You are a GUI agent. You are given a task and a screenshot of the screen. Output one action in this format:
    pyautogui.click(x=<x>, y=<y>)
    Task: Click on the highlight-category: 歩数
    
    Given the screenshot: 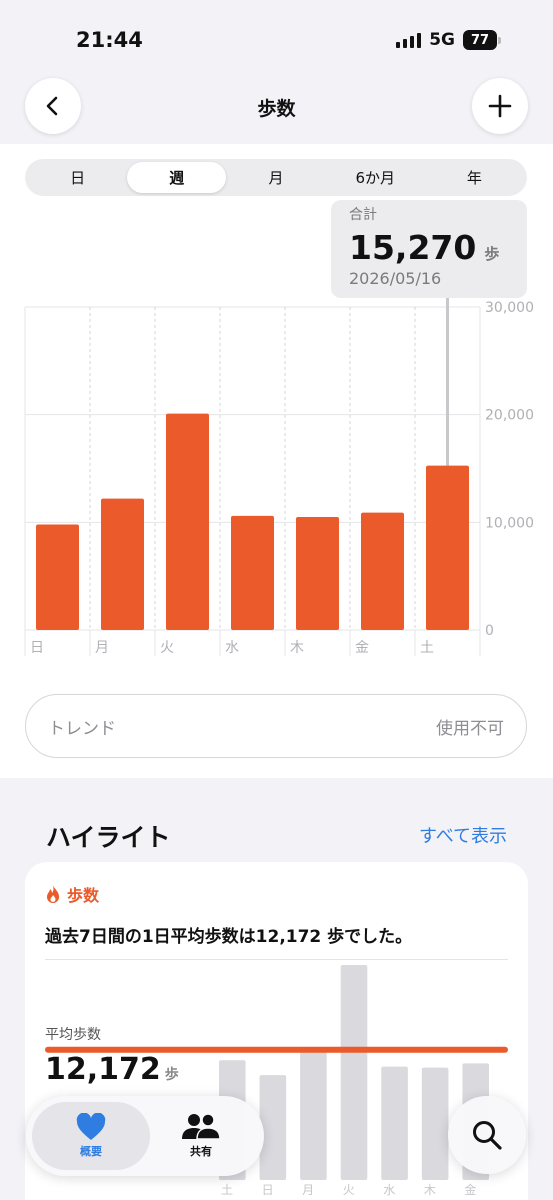 What is the action you would take?
    pyautogui.click(x=83, y=895)
    